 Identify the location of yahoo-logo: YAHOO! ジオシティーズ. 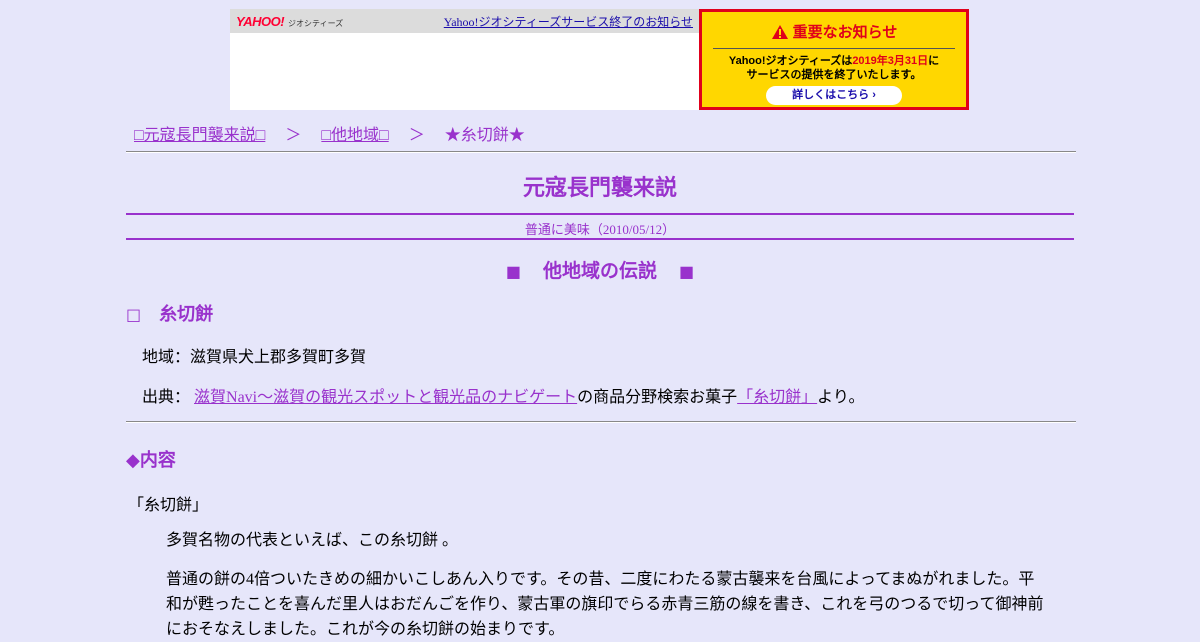
(289, 21).